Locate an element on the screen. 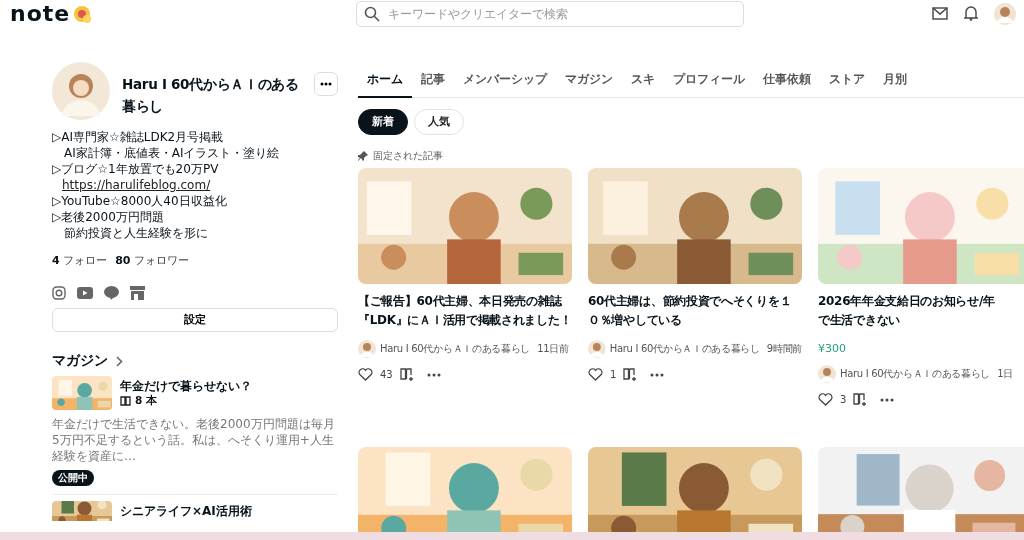 Image resolution: width=1024 pixels, height=540 pixels. article-title: 60代主婦は、節約投資でへそくりを１０％増やしている is located at coordinates (695, 311).